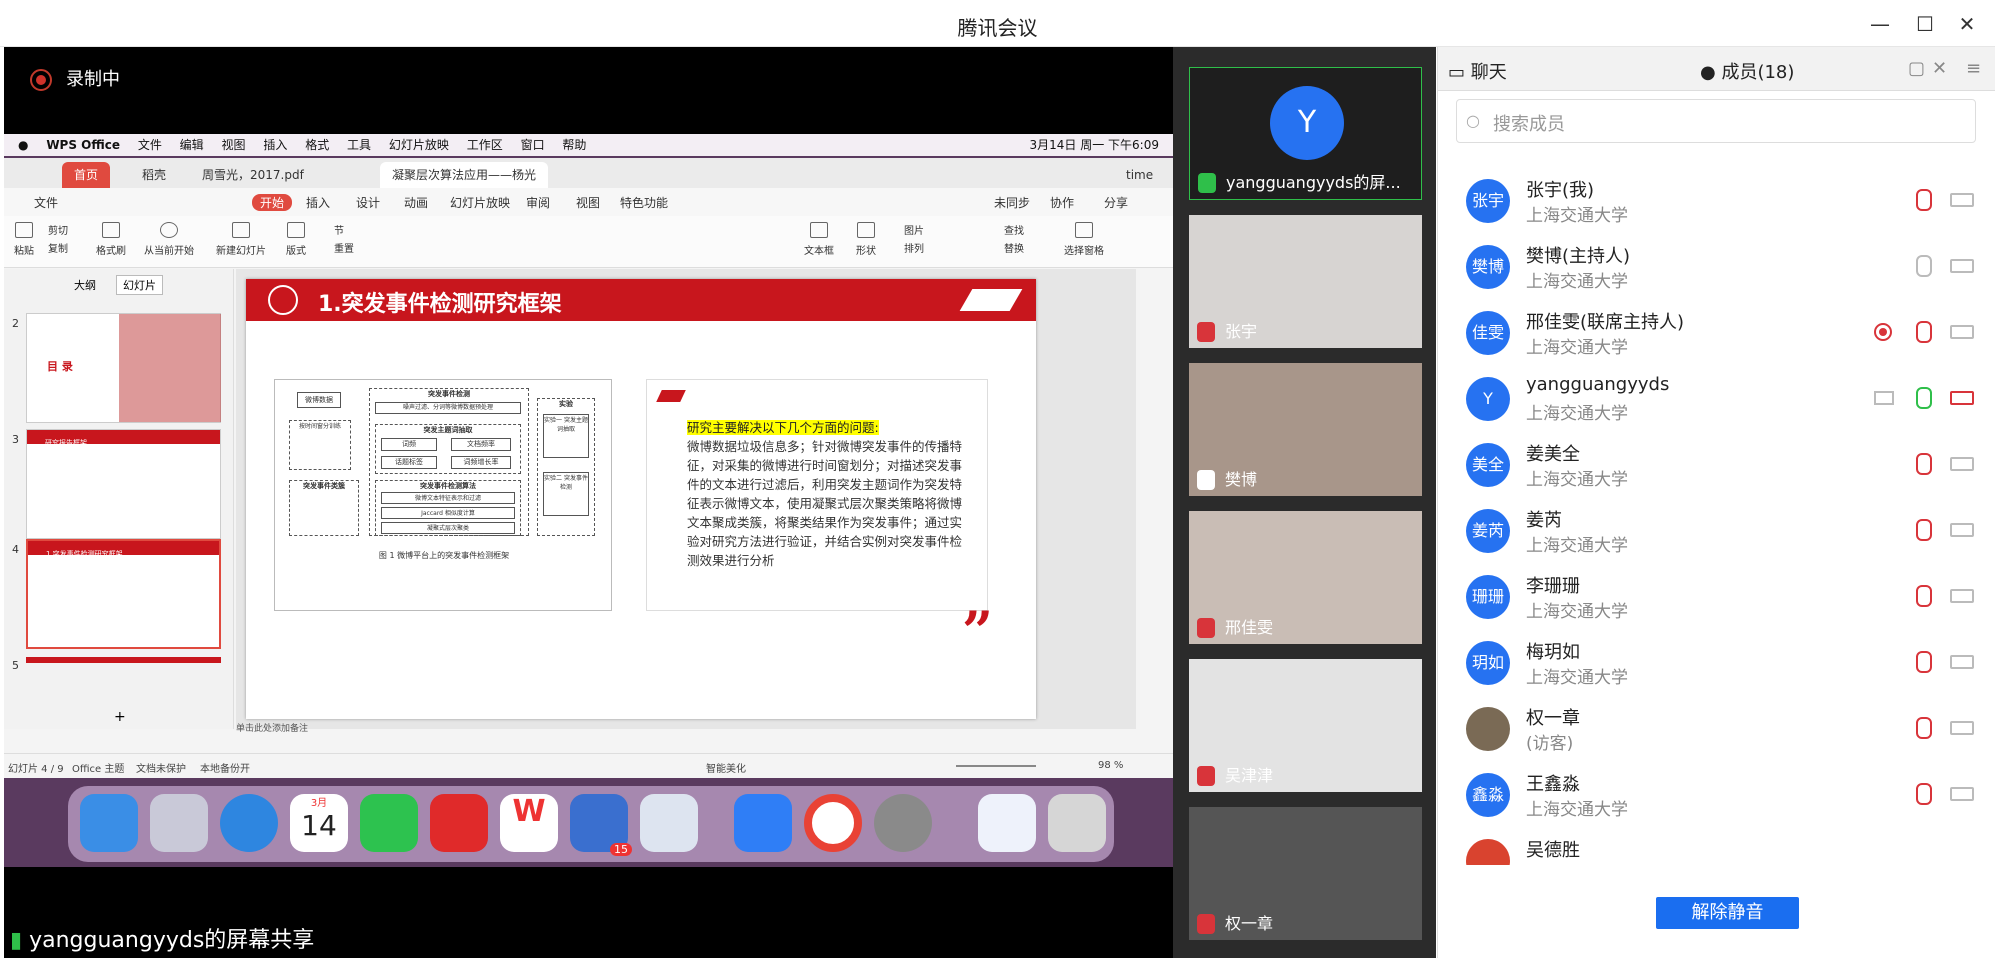 The image size is (1995, 960). I want to click on maximize-icon: ☐, so click(1925, 24).